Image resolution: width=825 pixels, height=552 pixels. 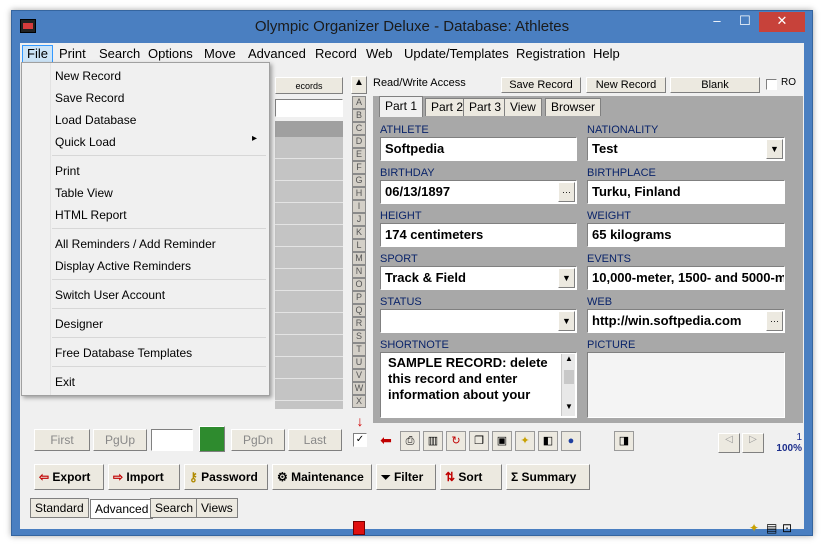 I want to click on sport-dropdown-icon: ▼, so click(x=566, y=278).